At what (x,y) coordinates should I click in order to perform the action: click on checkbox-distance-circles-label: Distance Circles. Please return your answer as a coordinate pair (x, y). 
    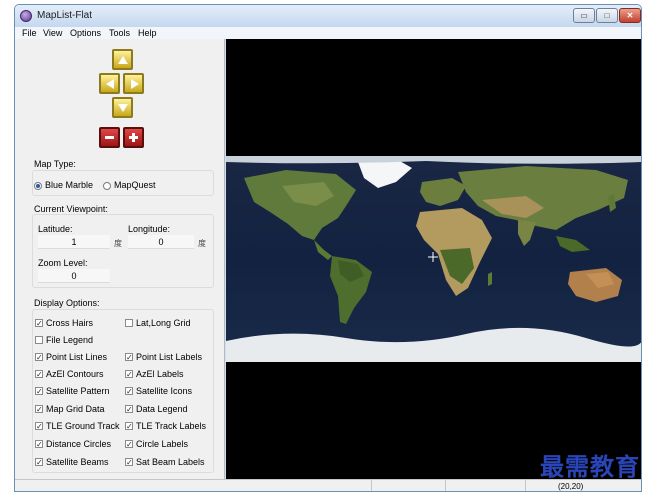
    Looking at the image, I should click on (78, 444).